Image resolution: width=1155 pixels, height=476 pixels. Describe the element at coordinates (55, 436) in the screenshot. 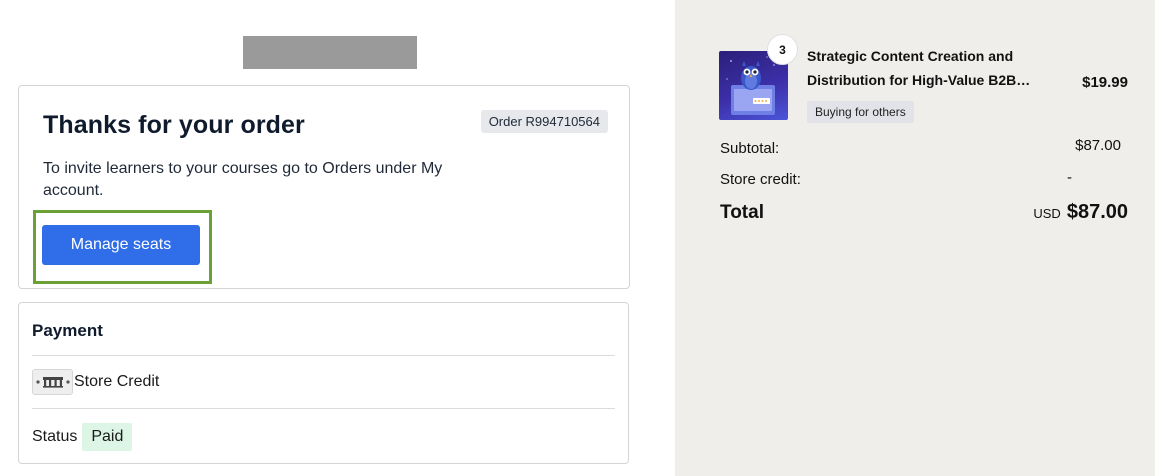

I see `status-label: Status` at that location.